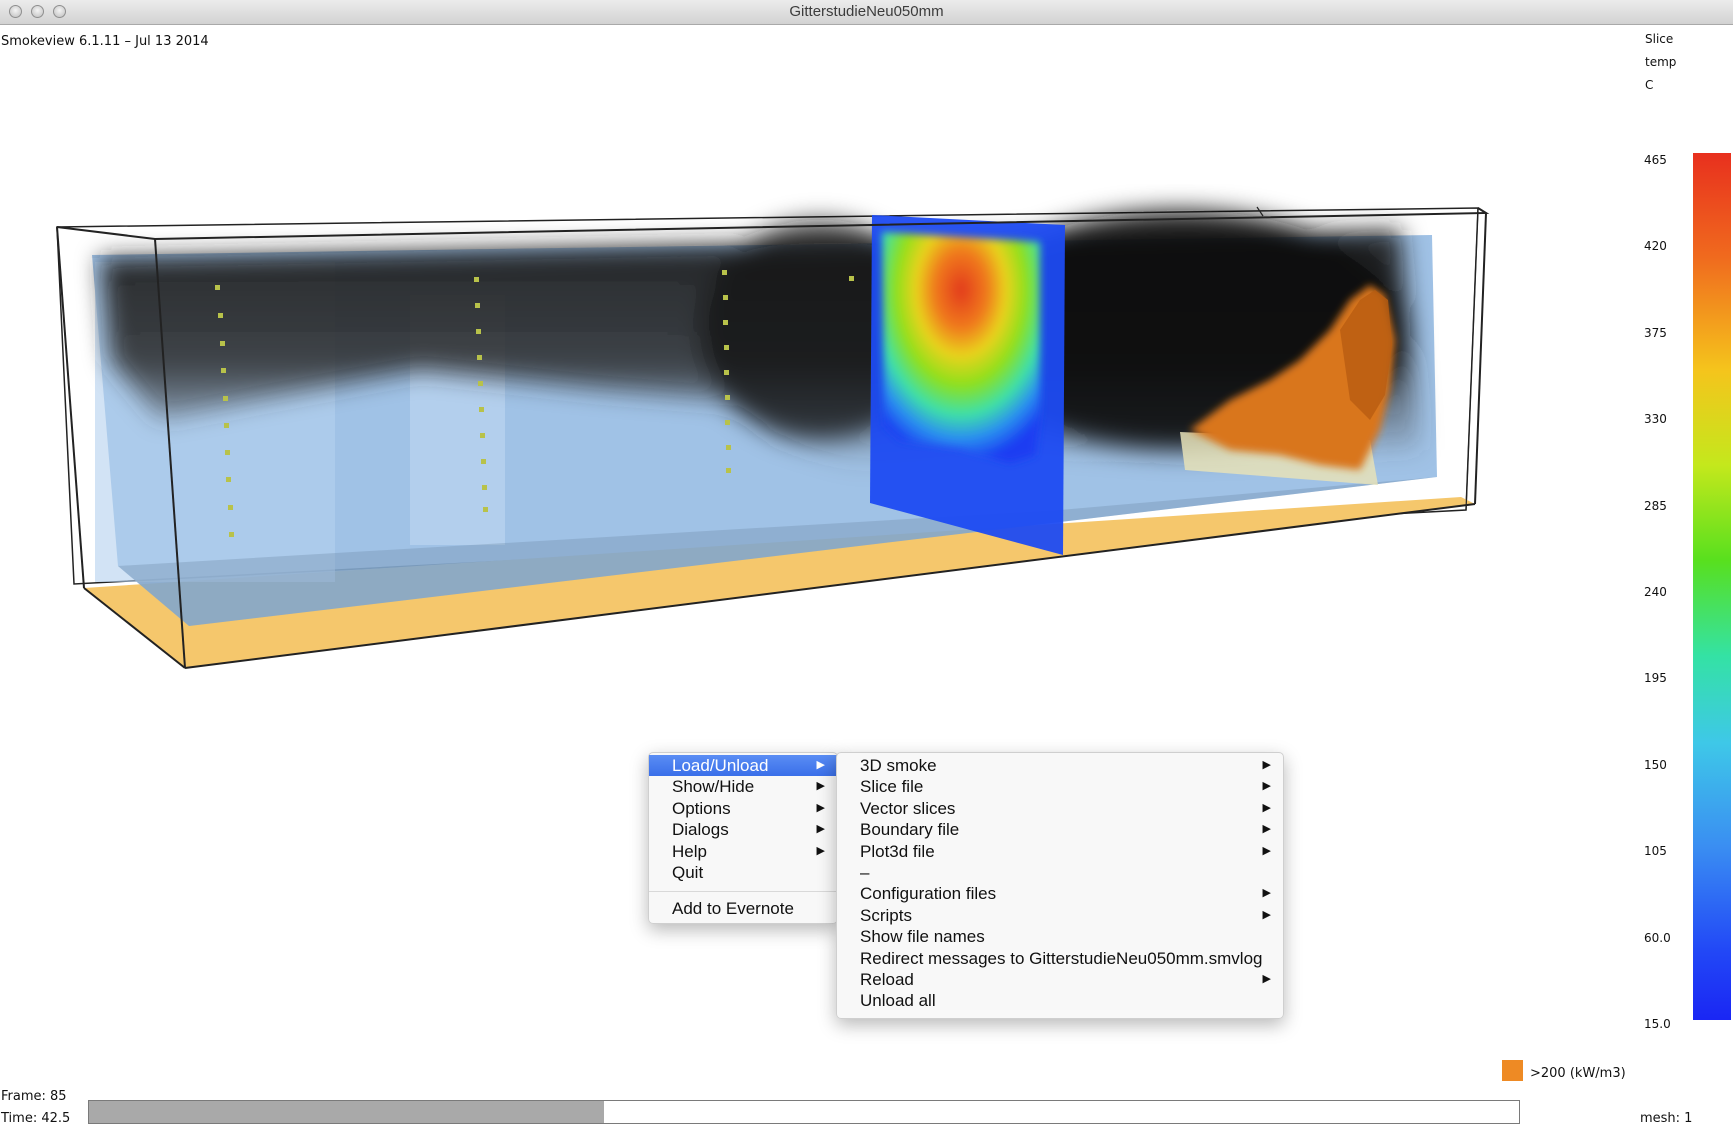 The height and width of the screenshot is (1126, 1733). Describe the element at coordinates (1655, 332) in the screenshot. I see `colorbar-tick-label: 375` at that location.